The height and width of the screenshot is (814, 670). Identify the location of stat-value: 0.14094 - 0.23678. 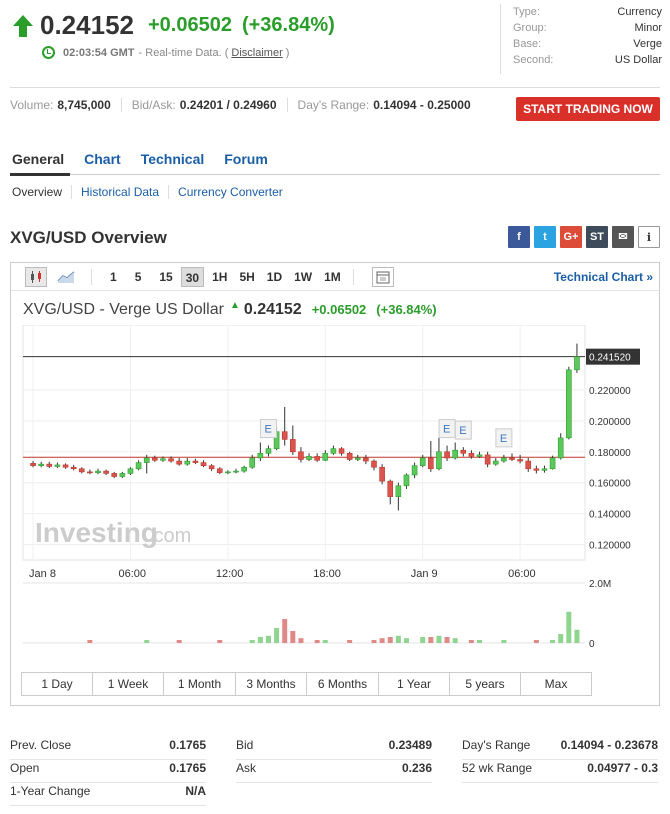
(609, 745).